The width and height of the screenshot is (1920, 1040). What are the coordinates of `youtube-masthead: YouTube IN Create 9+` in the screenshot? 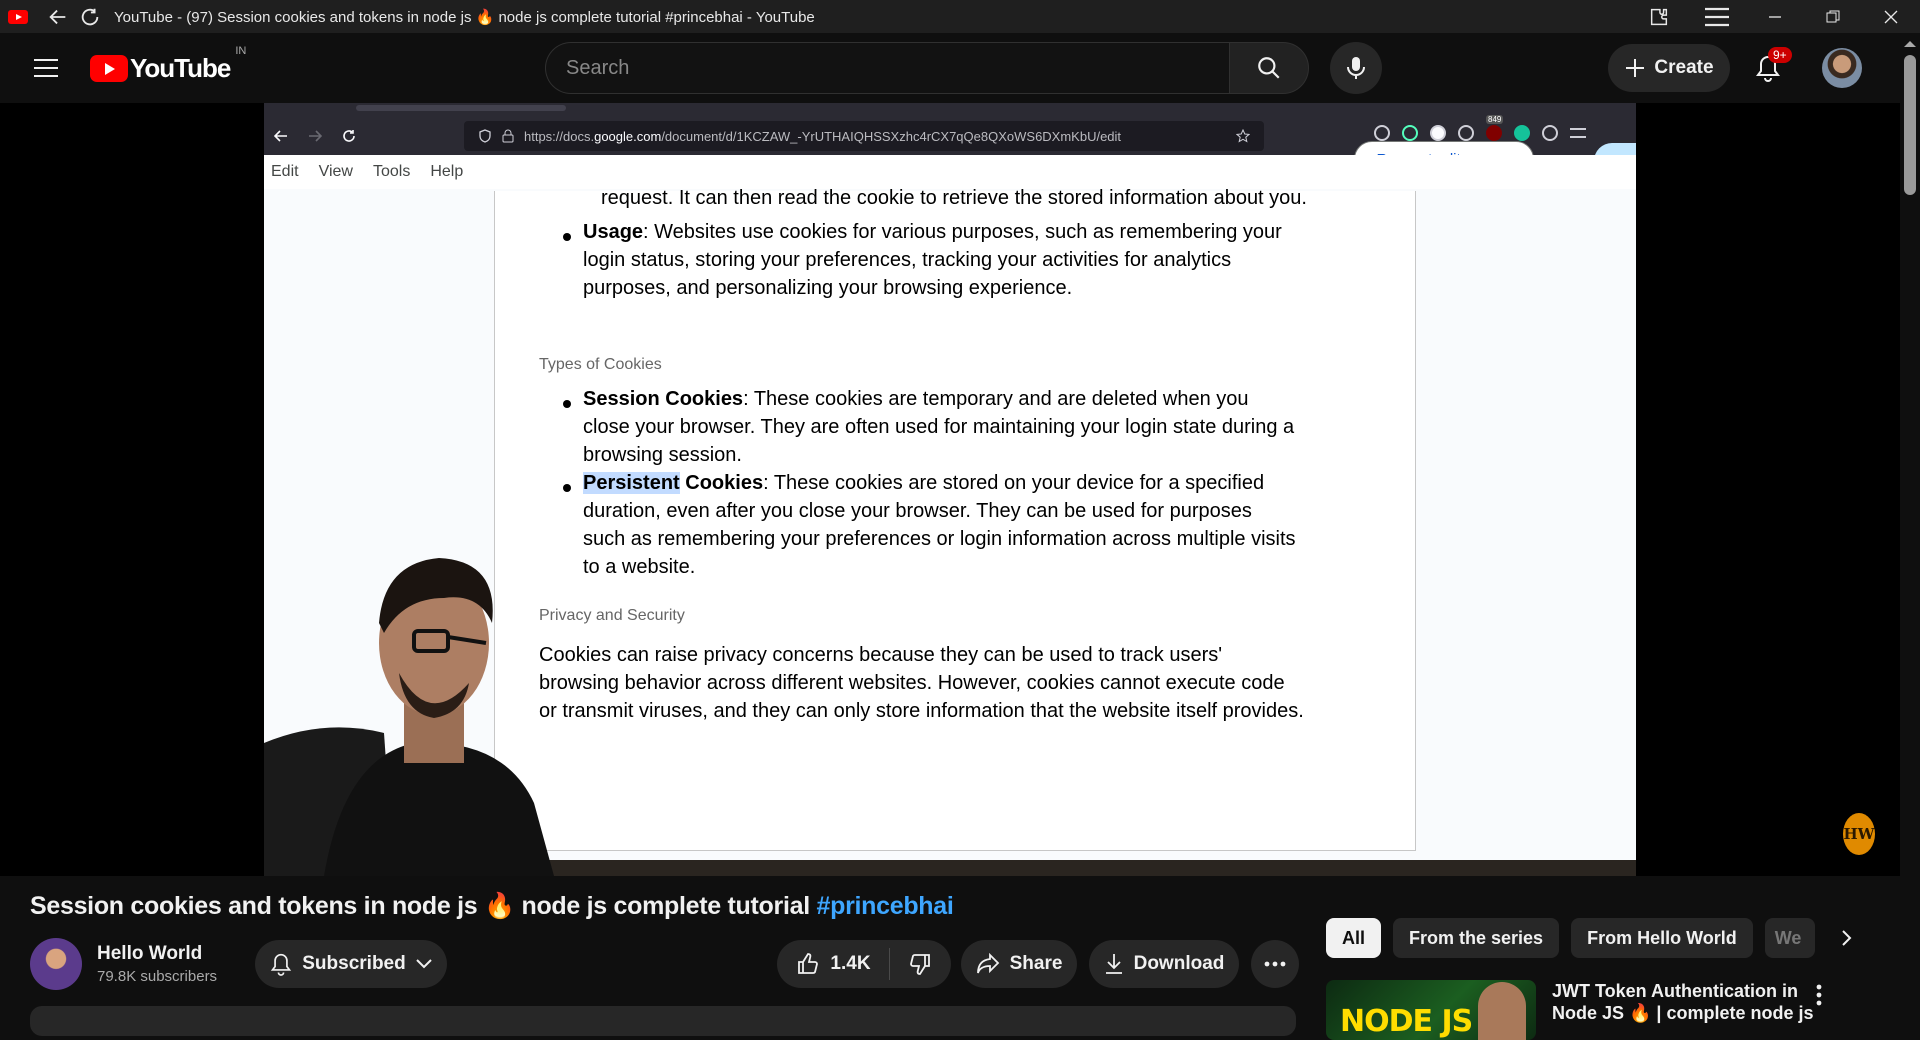 It's located at (960, 68).